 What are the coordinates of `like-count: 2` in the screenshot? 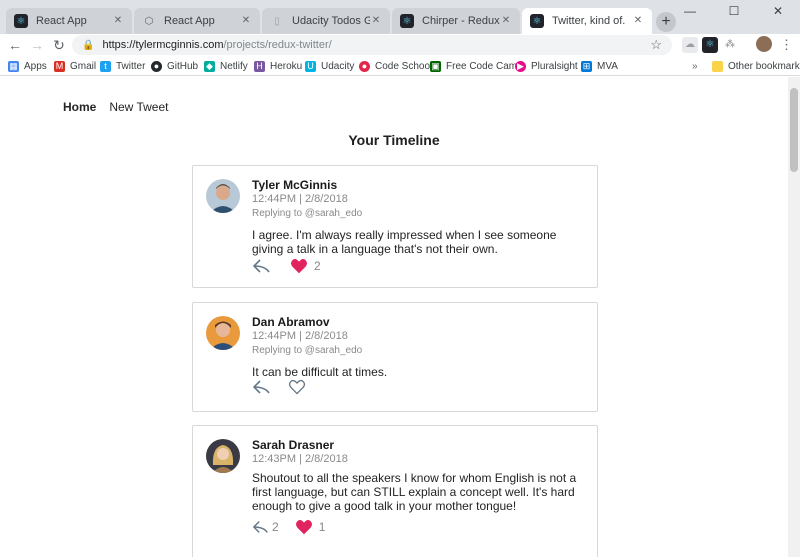 It's located at (317, 266).